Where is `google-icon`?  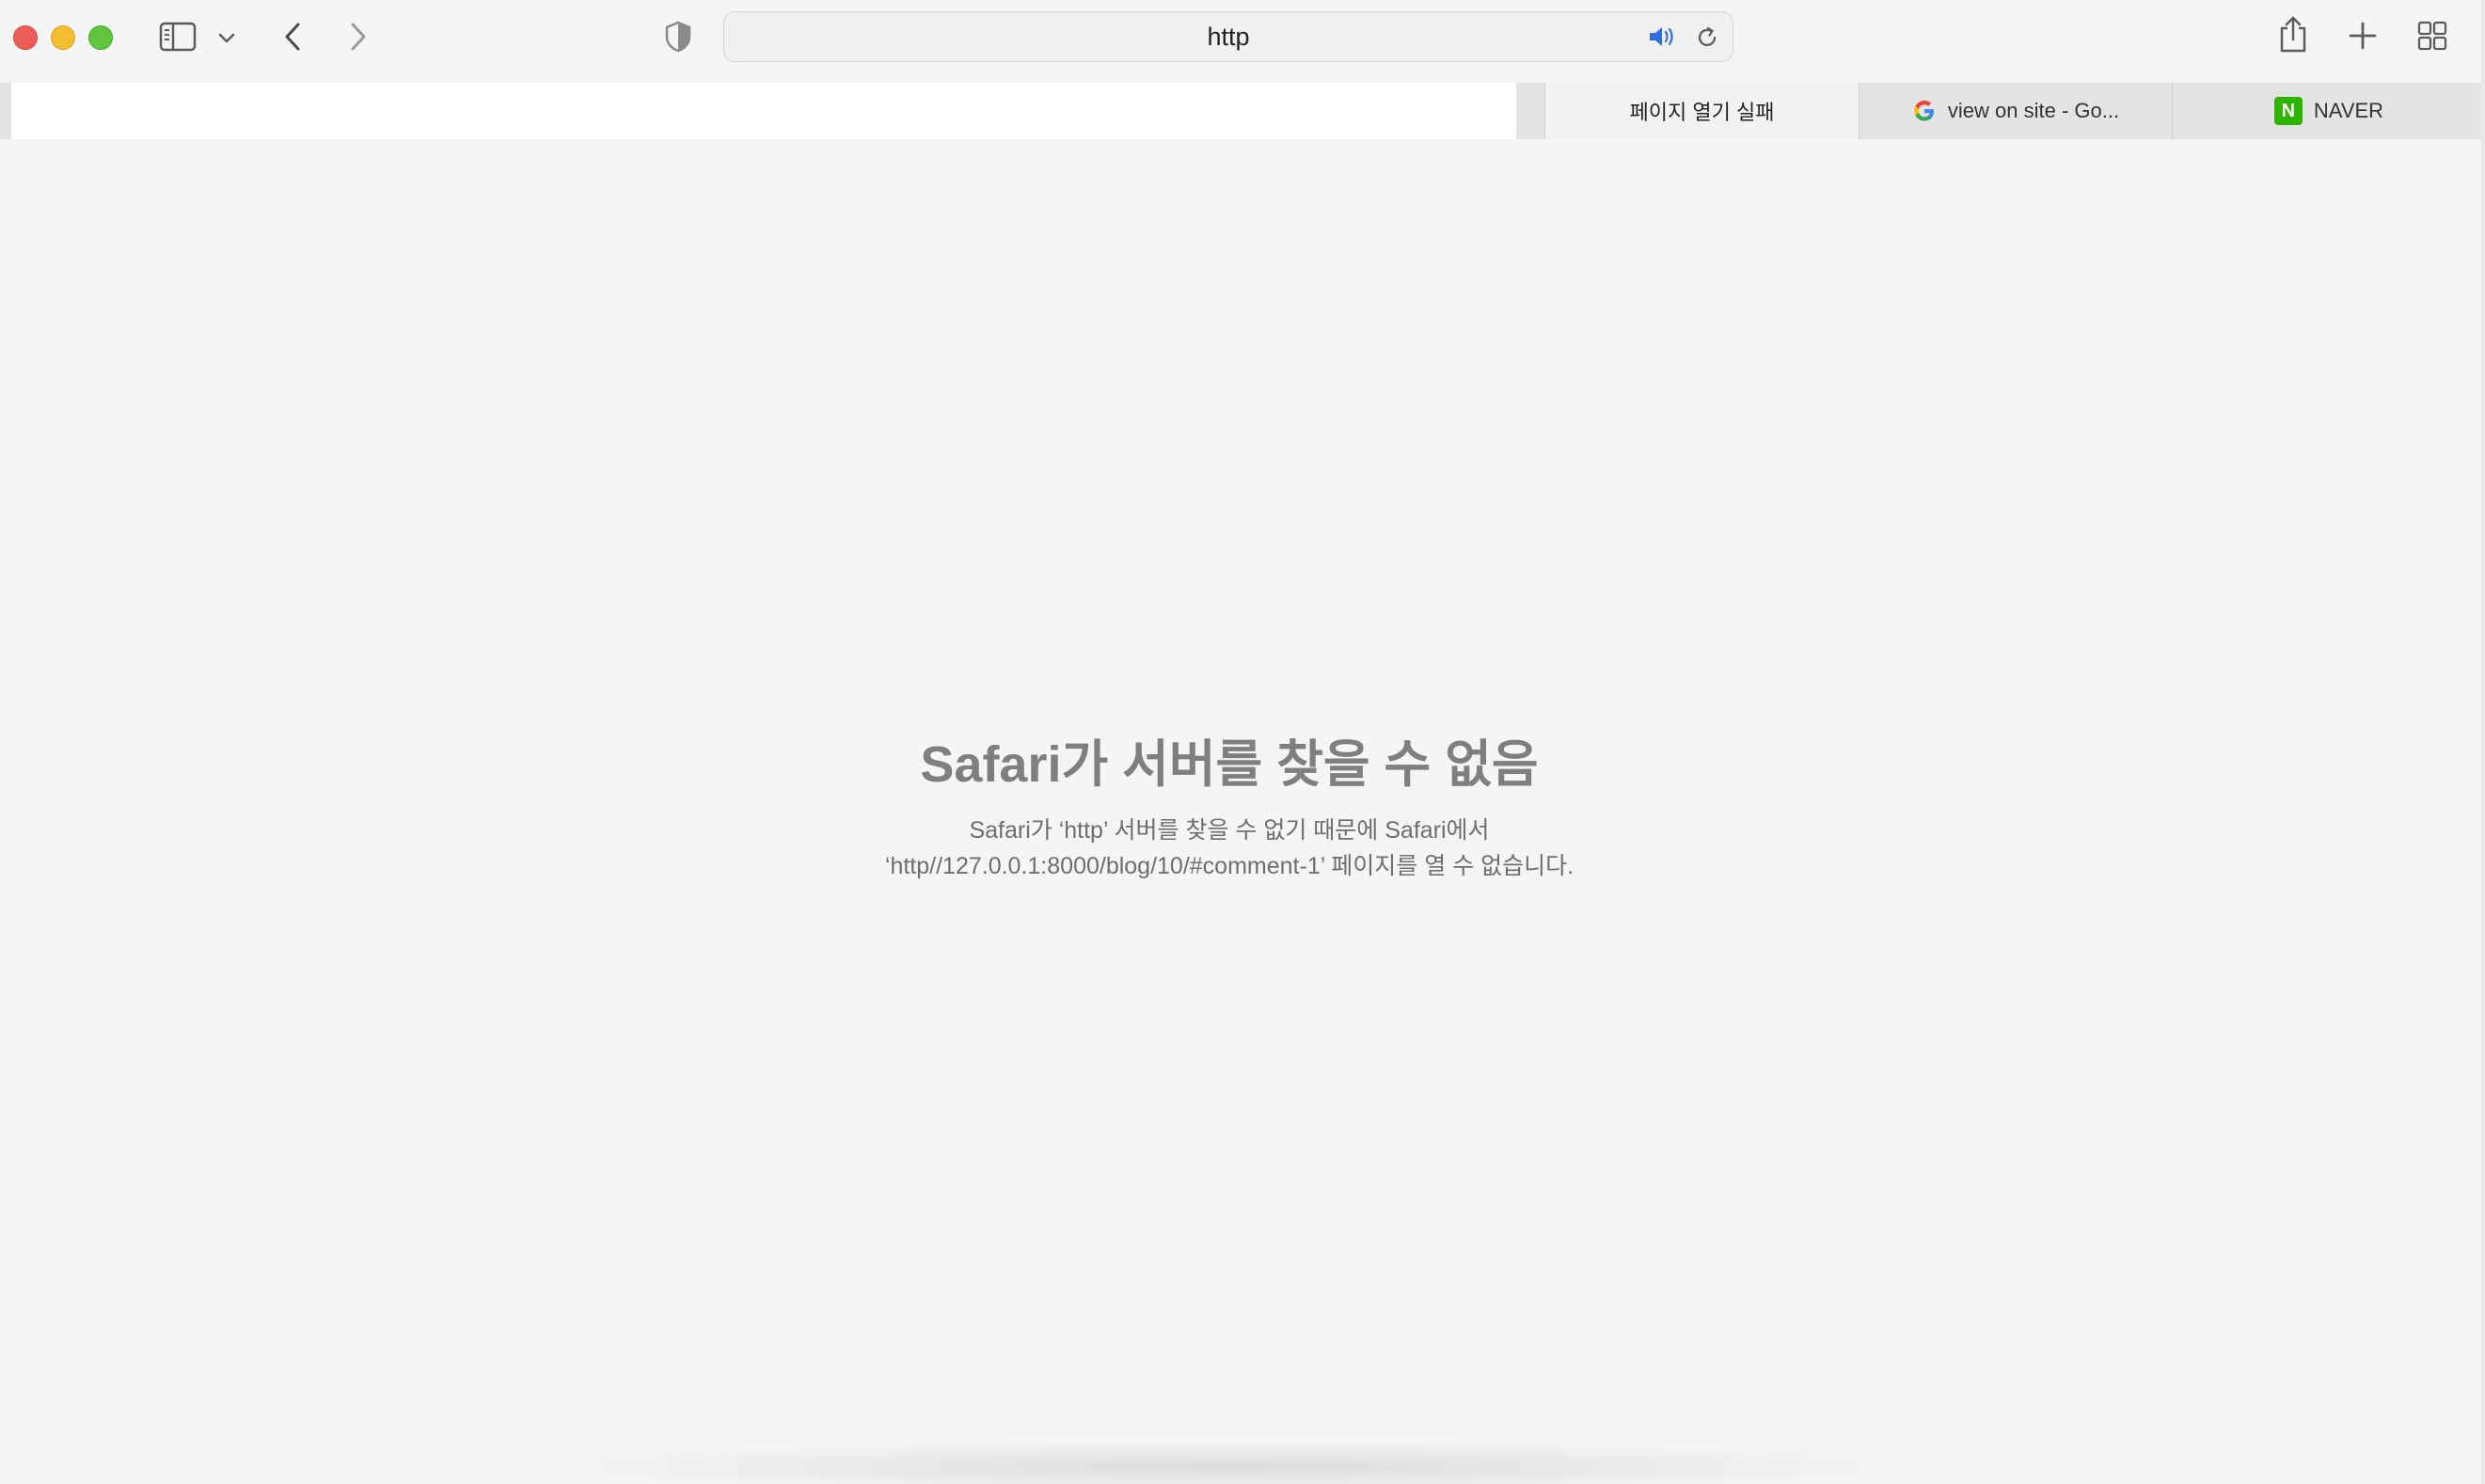 google-icon is located at coordinates (1924, 111).